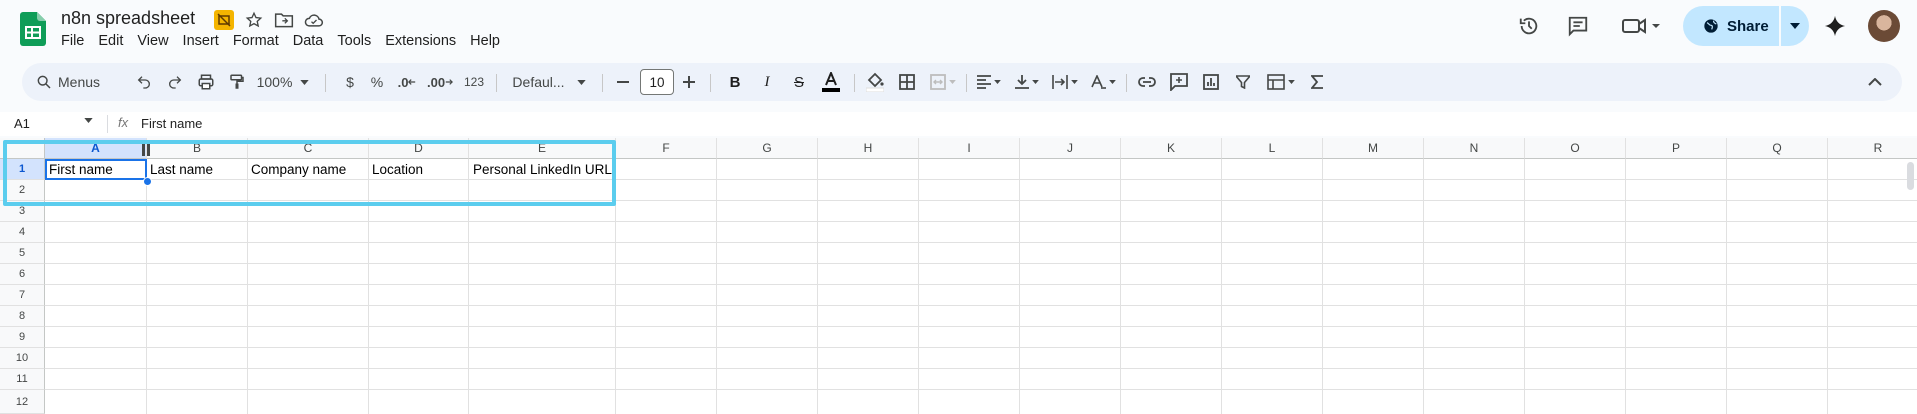 The width and height of the screenshot is (1917, 414). Describe the element at coordinates (205, 41) in the screenshot. I see `menu-insert: Insert` at that location.